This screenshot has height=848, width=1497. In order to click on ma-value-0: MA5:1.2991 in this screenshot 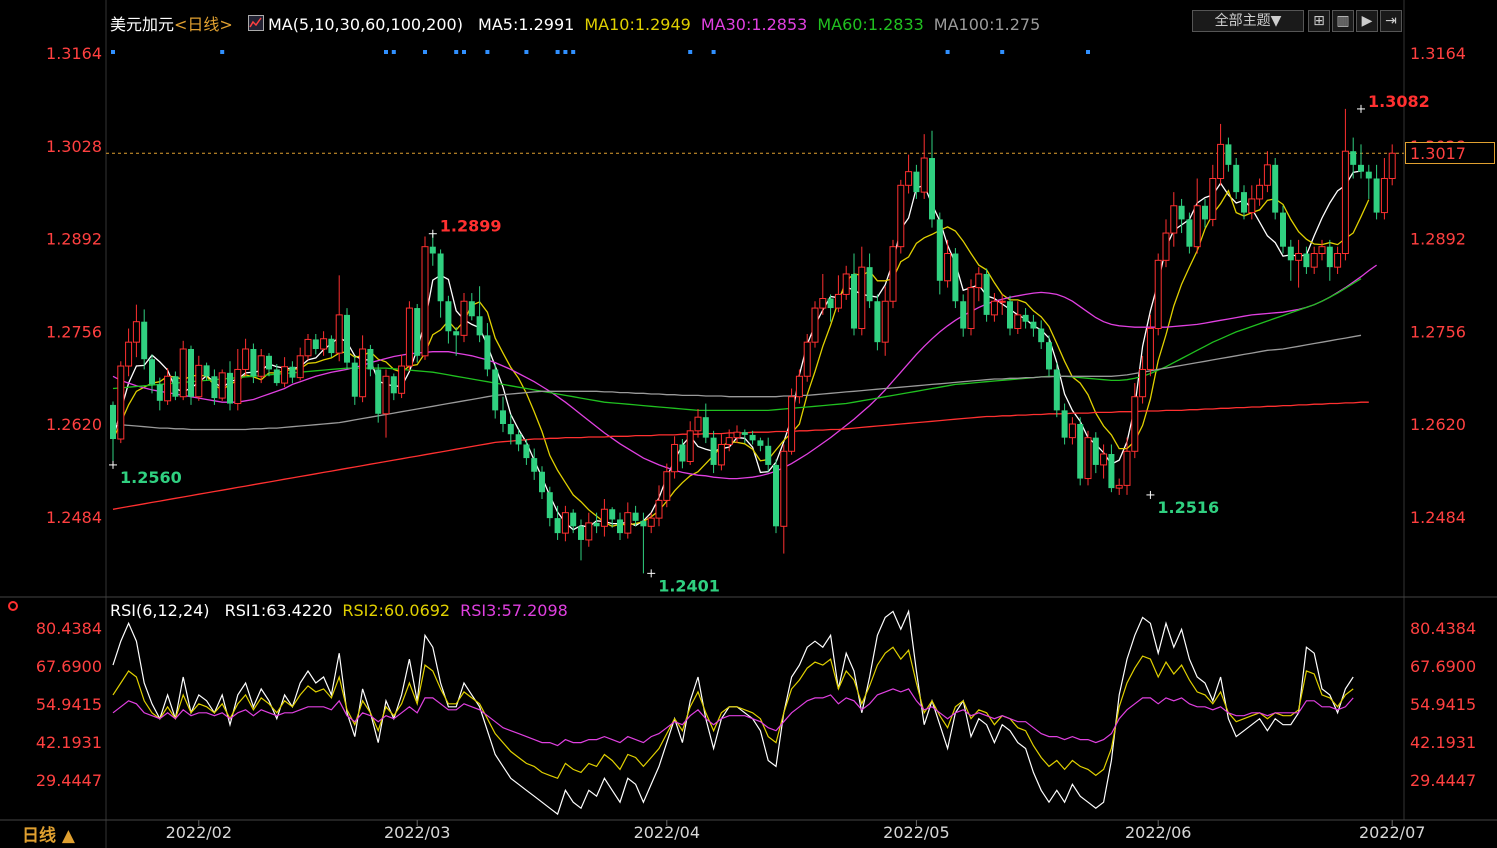, I will do `click(526, 24)`.